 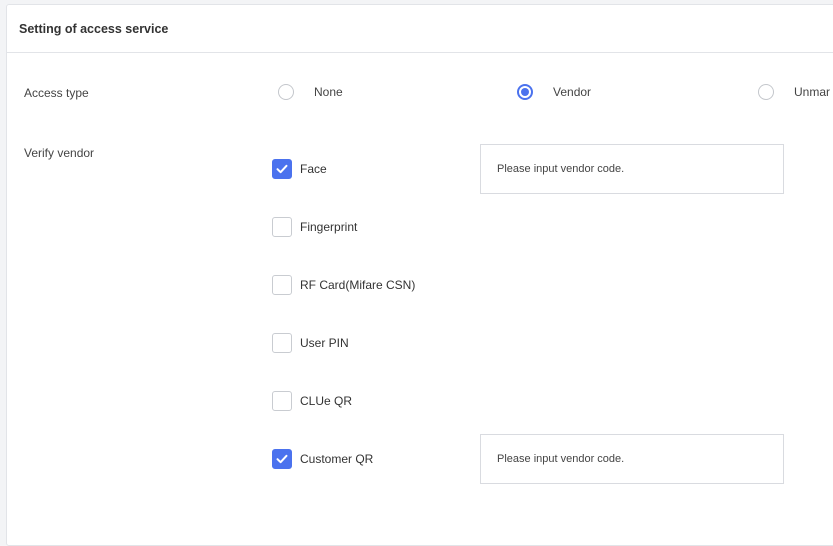 I want to click on option-label-customer-qr: Customer QR, so click(x=337, y=459).